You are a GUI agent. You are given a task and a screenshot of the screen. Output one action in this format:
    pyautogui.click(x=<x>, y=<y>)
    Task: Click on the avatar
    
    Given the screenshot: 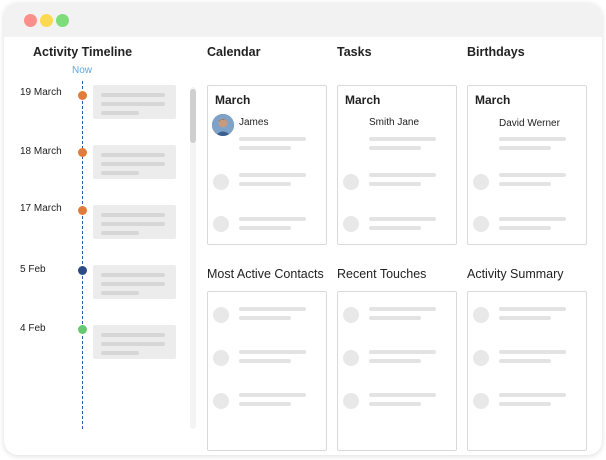 What is the action you would take?
    pyautogui.click(x=223, y=125)
    